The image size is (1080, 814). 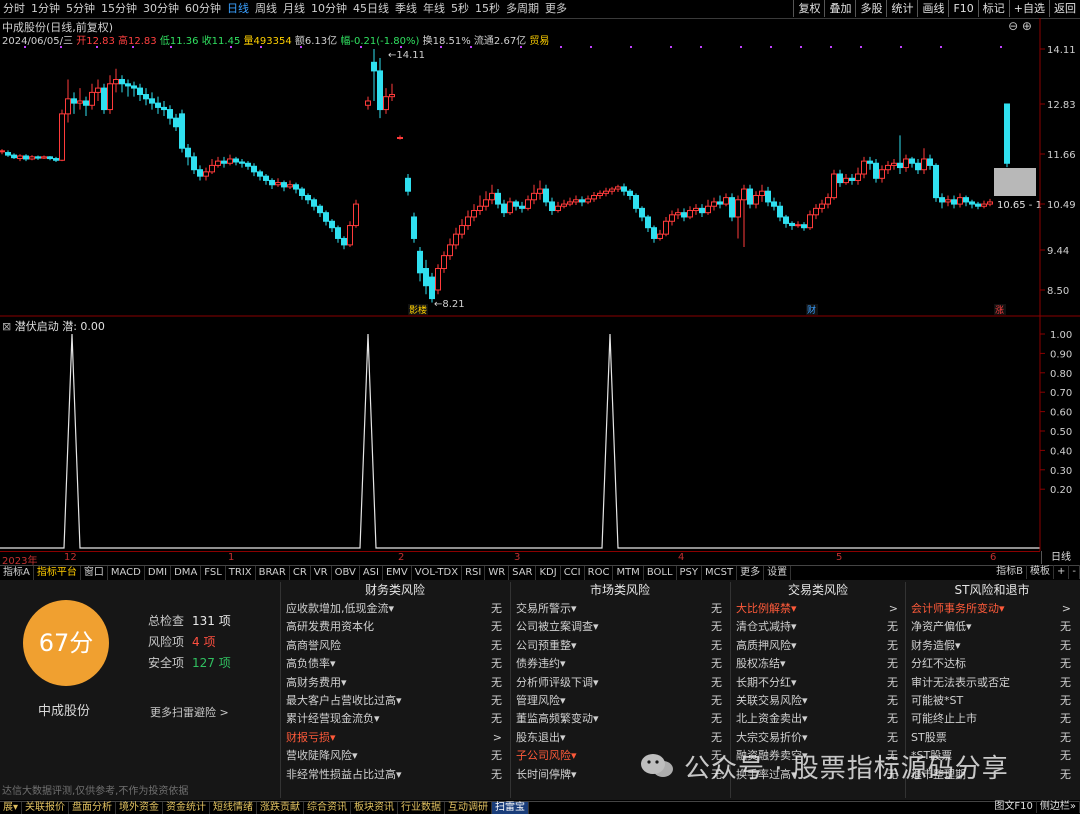 I want to click on risk-row: 高商誉风险 无, so click(x=395, y=646).